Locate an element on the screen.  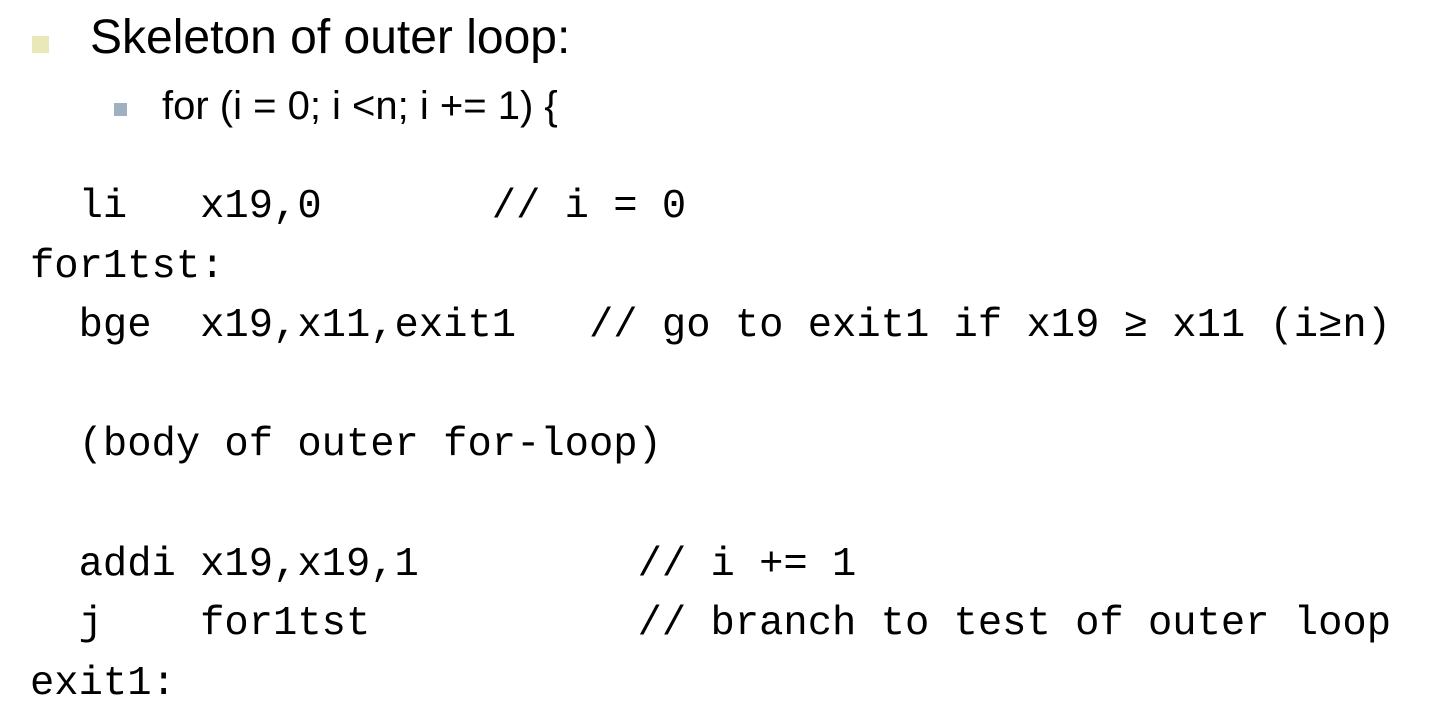
bullet-square-icon is located at coordinates (40, 44).